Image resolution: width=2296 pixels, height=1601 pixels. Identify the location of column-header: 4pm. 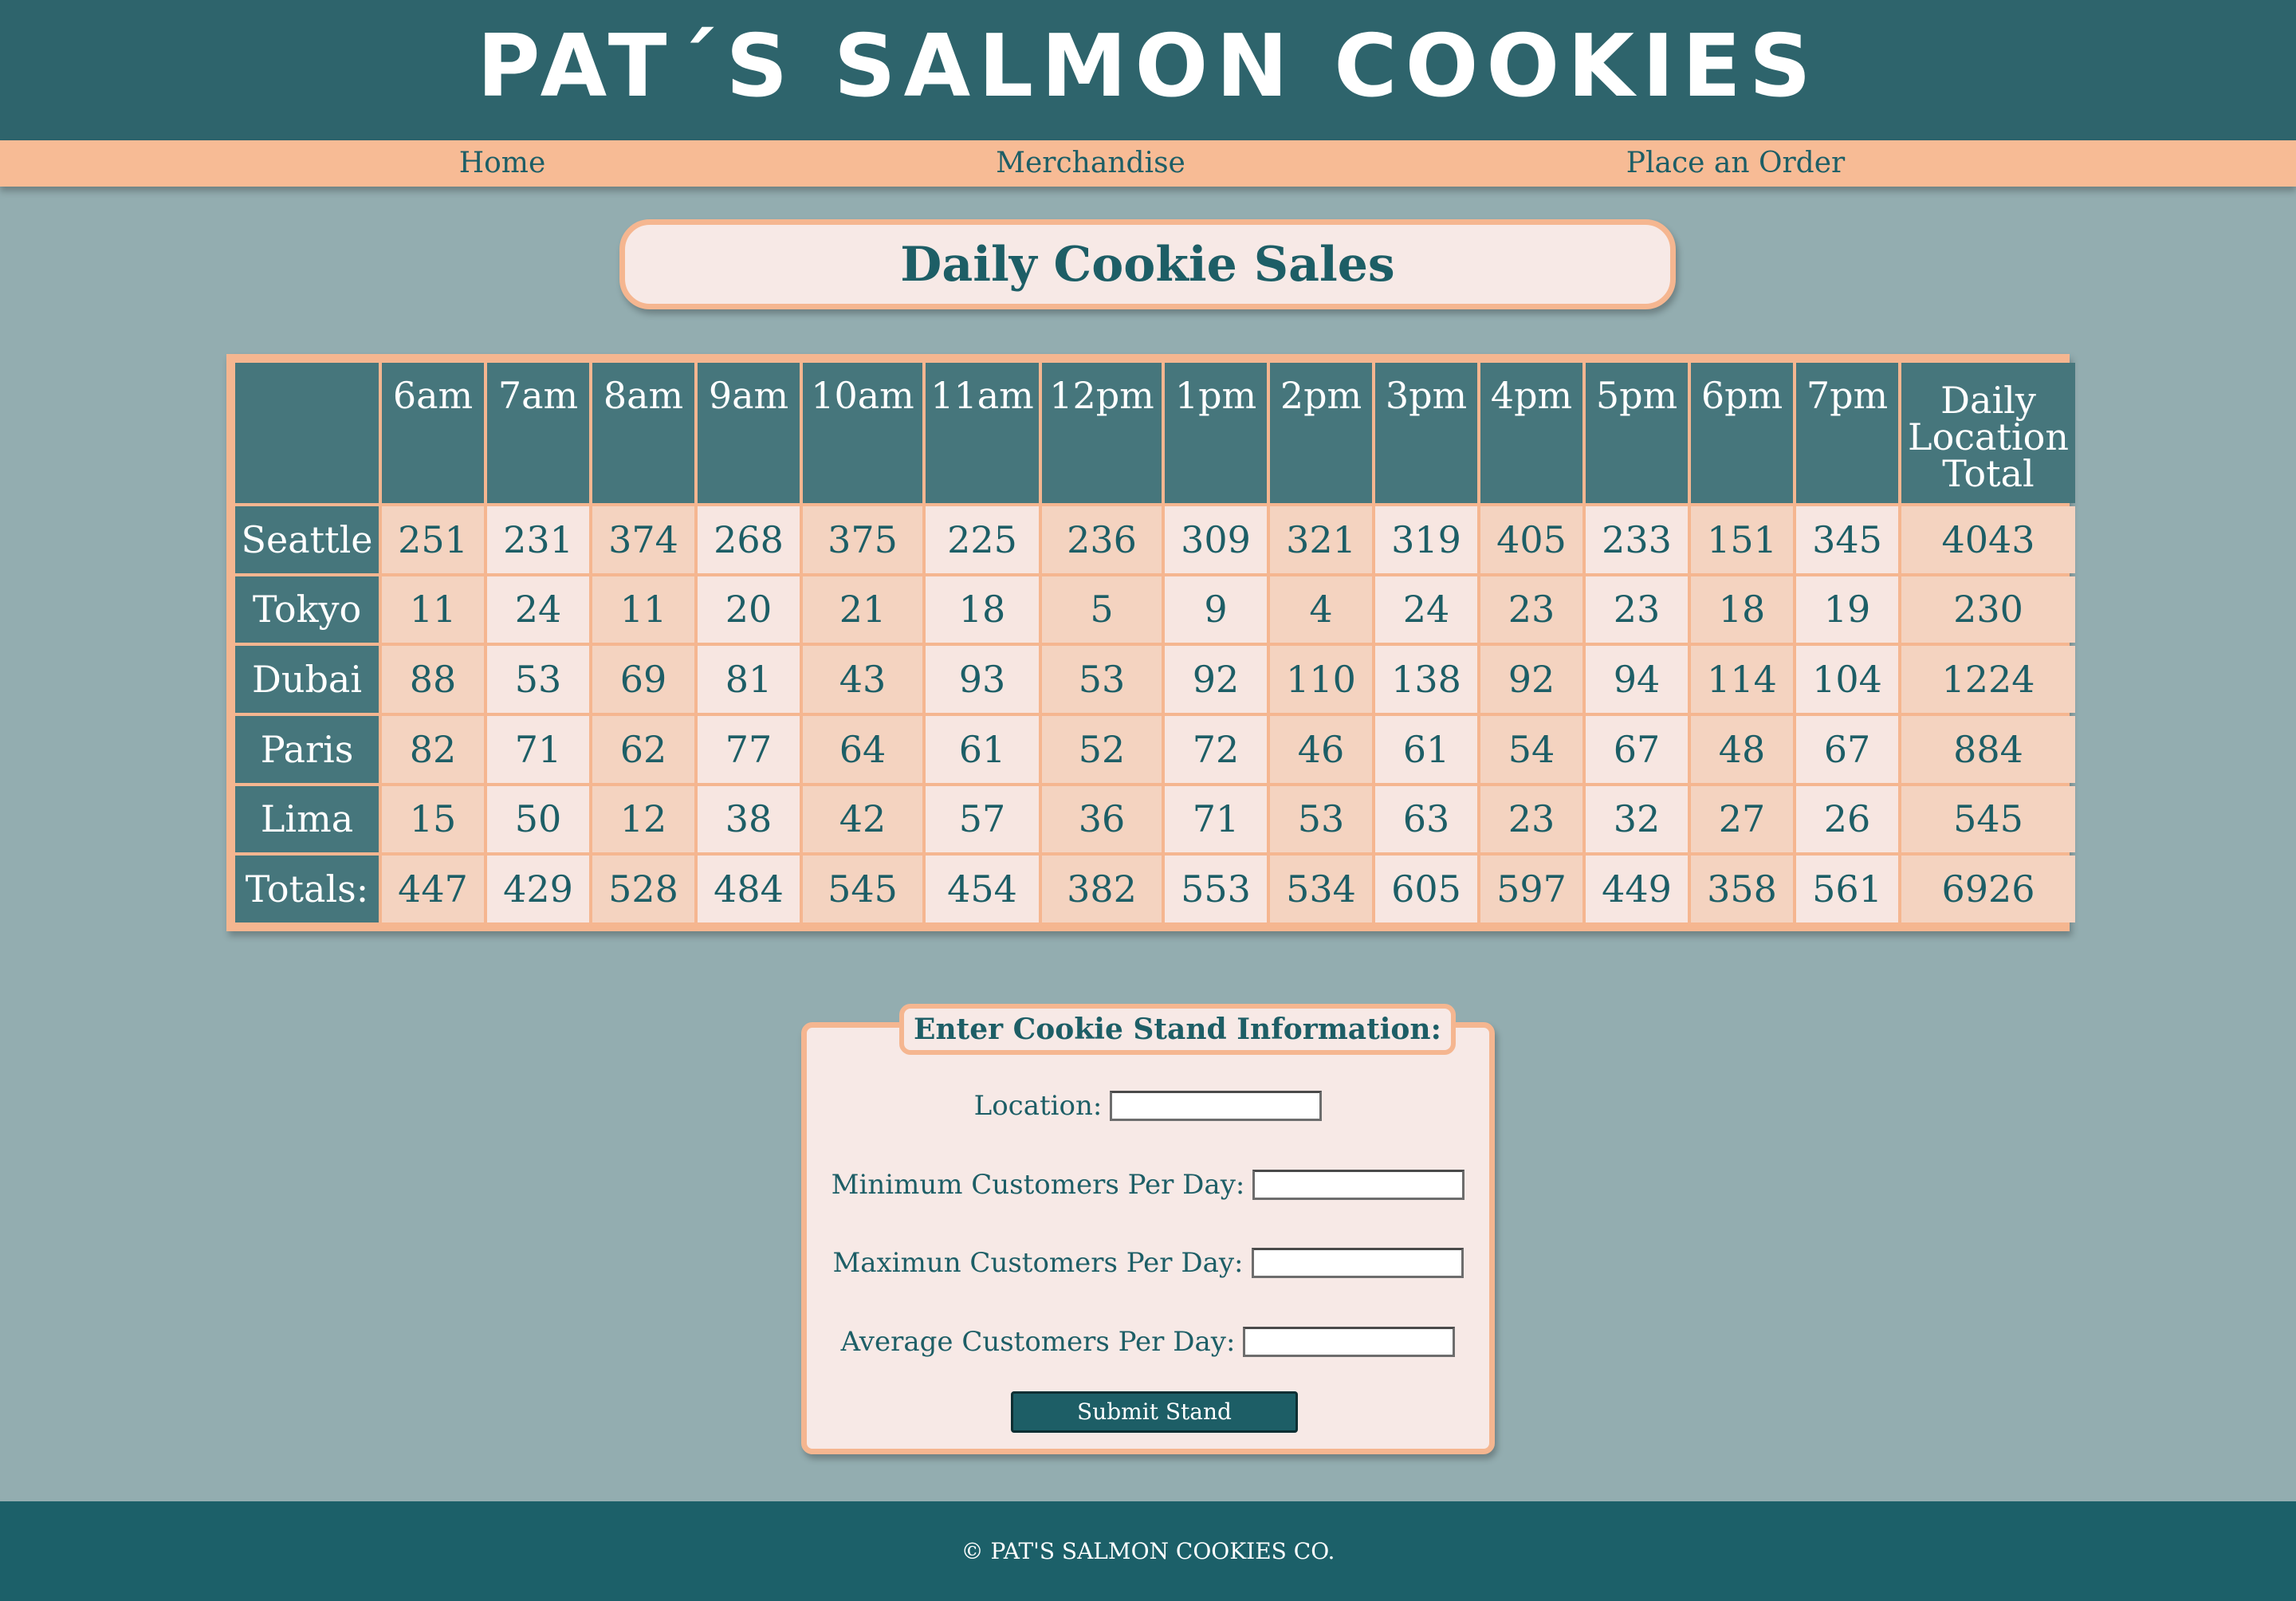
(1531, 433).